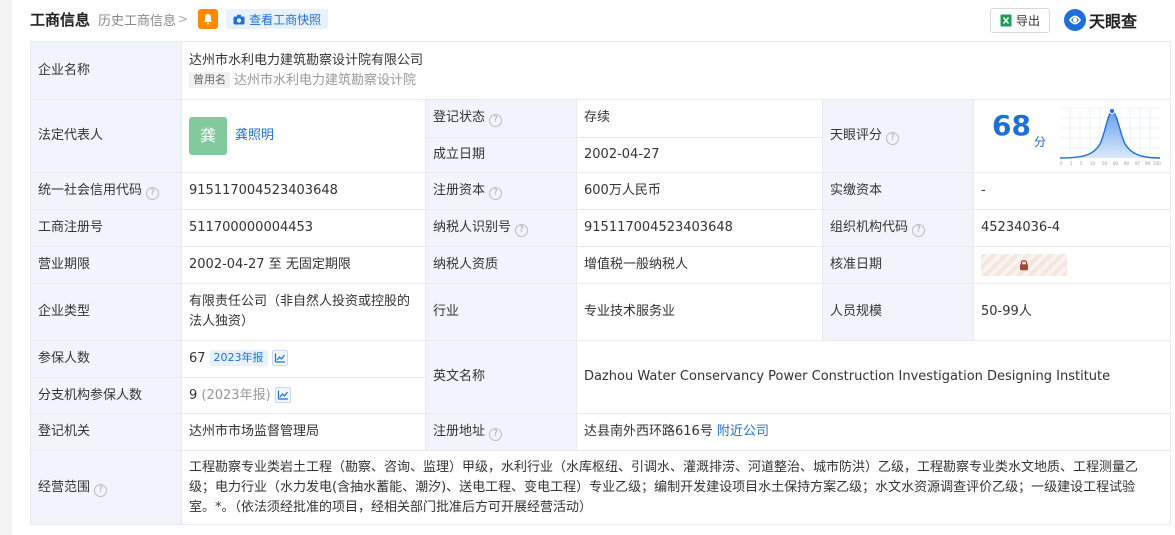 This screenshot has height=535, width=1175. I want to click on company-name: 达州市水利电力建筑勘察设计院有限公司, so click(306, 60).